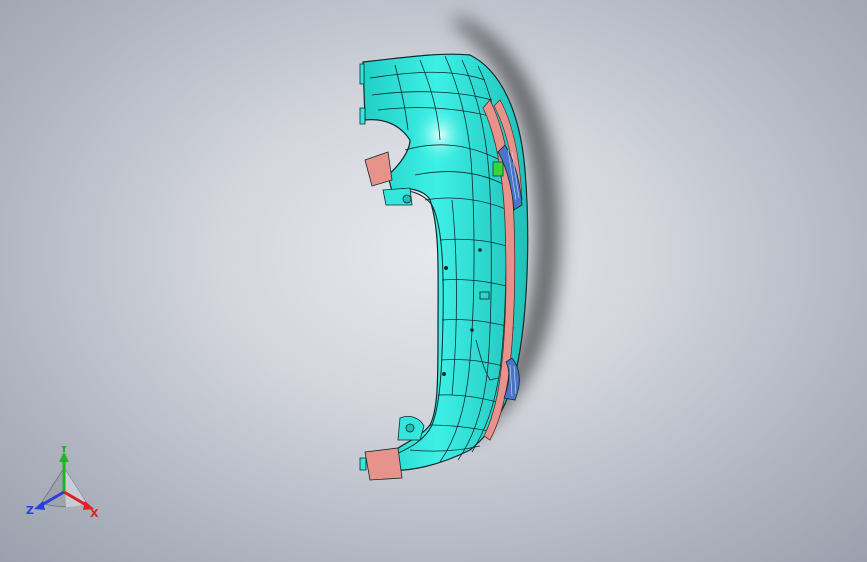  I want to click on surface-highlight, so click(440, 135).